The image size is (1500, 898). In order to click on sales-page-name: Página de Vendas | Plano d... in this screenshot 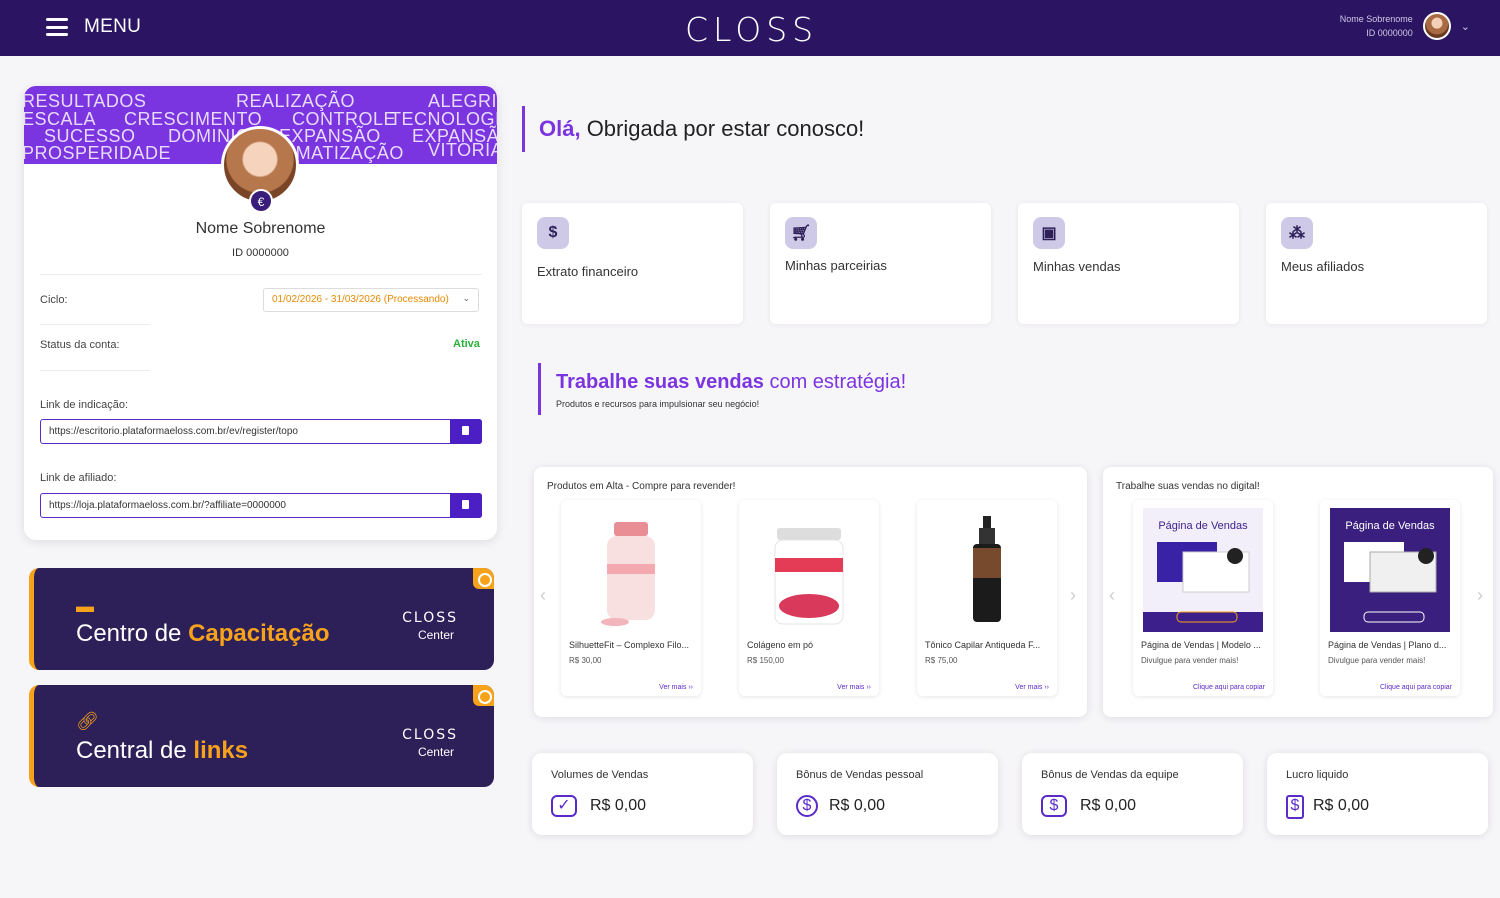, I will do `click(1387, 645)`.